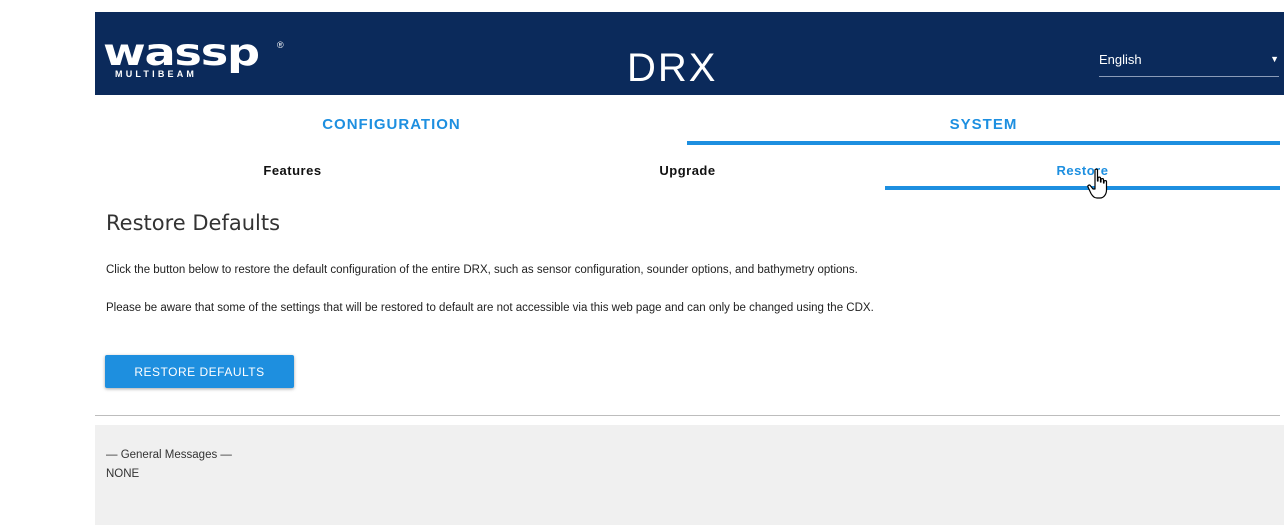 The width and height of the screenshot is (1284, 525). I want to click on messages-heading: — General Messages —, so click(169, 455).